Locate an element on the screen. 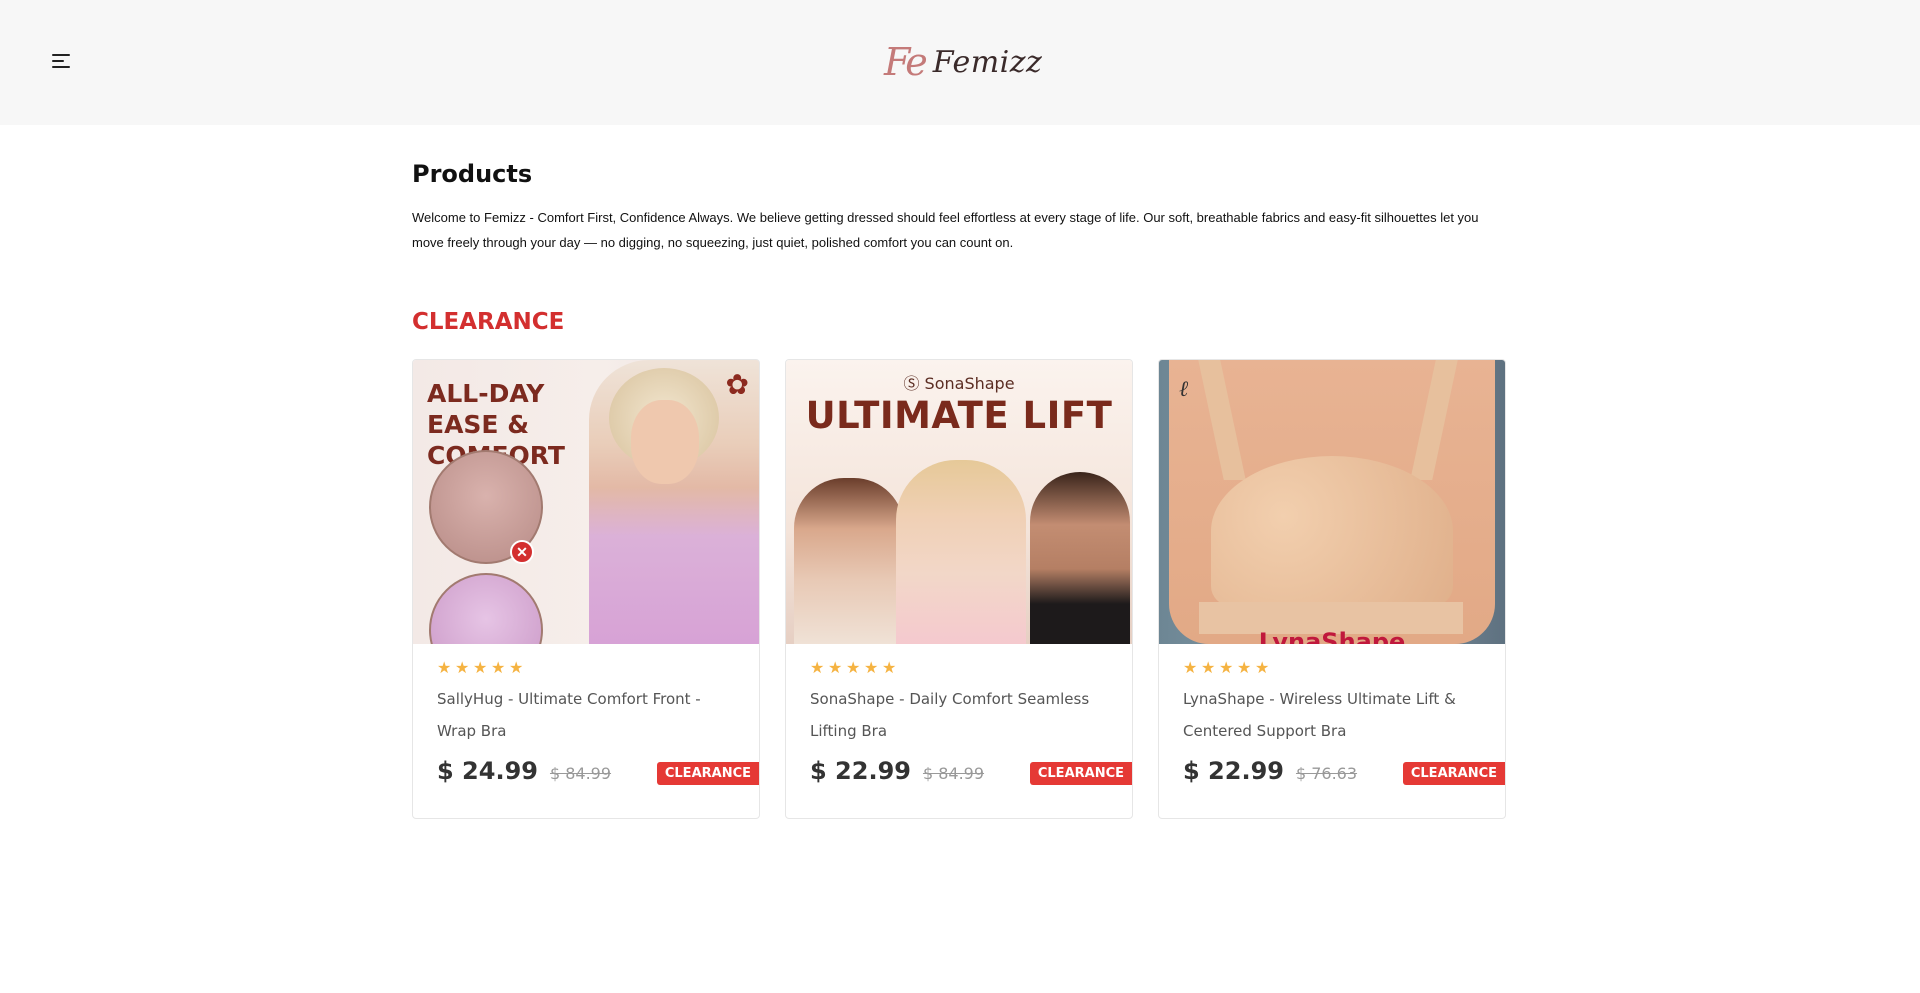 The width and height of the screenshot is (1920, 993). flower-logo-icon: ✿ is located at coordinates (737, 384).